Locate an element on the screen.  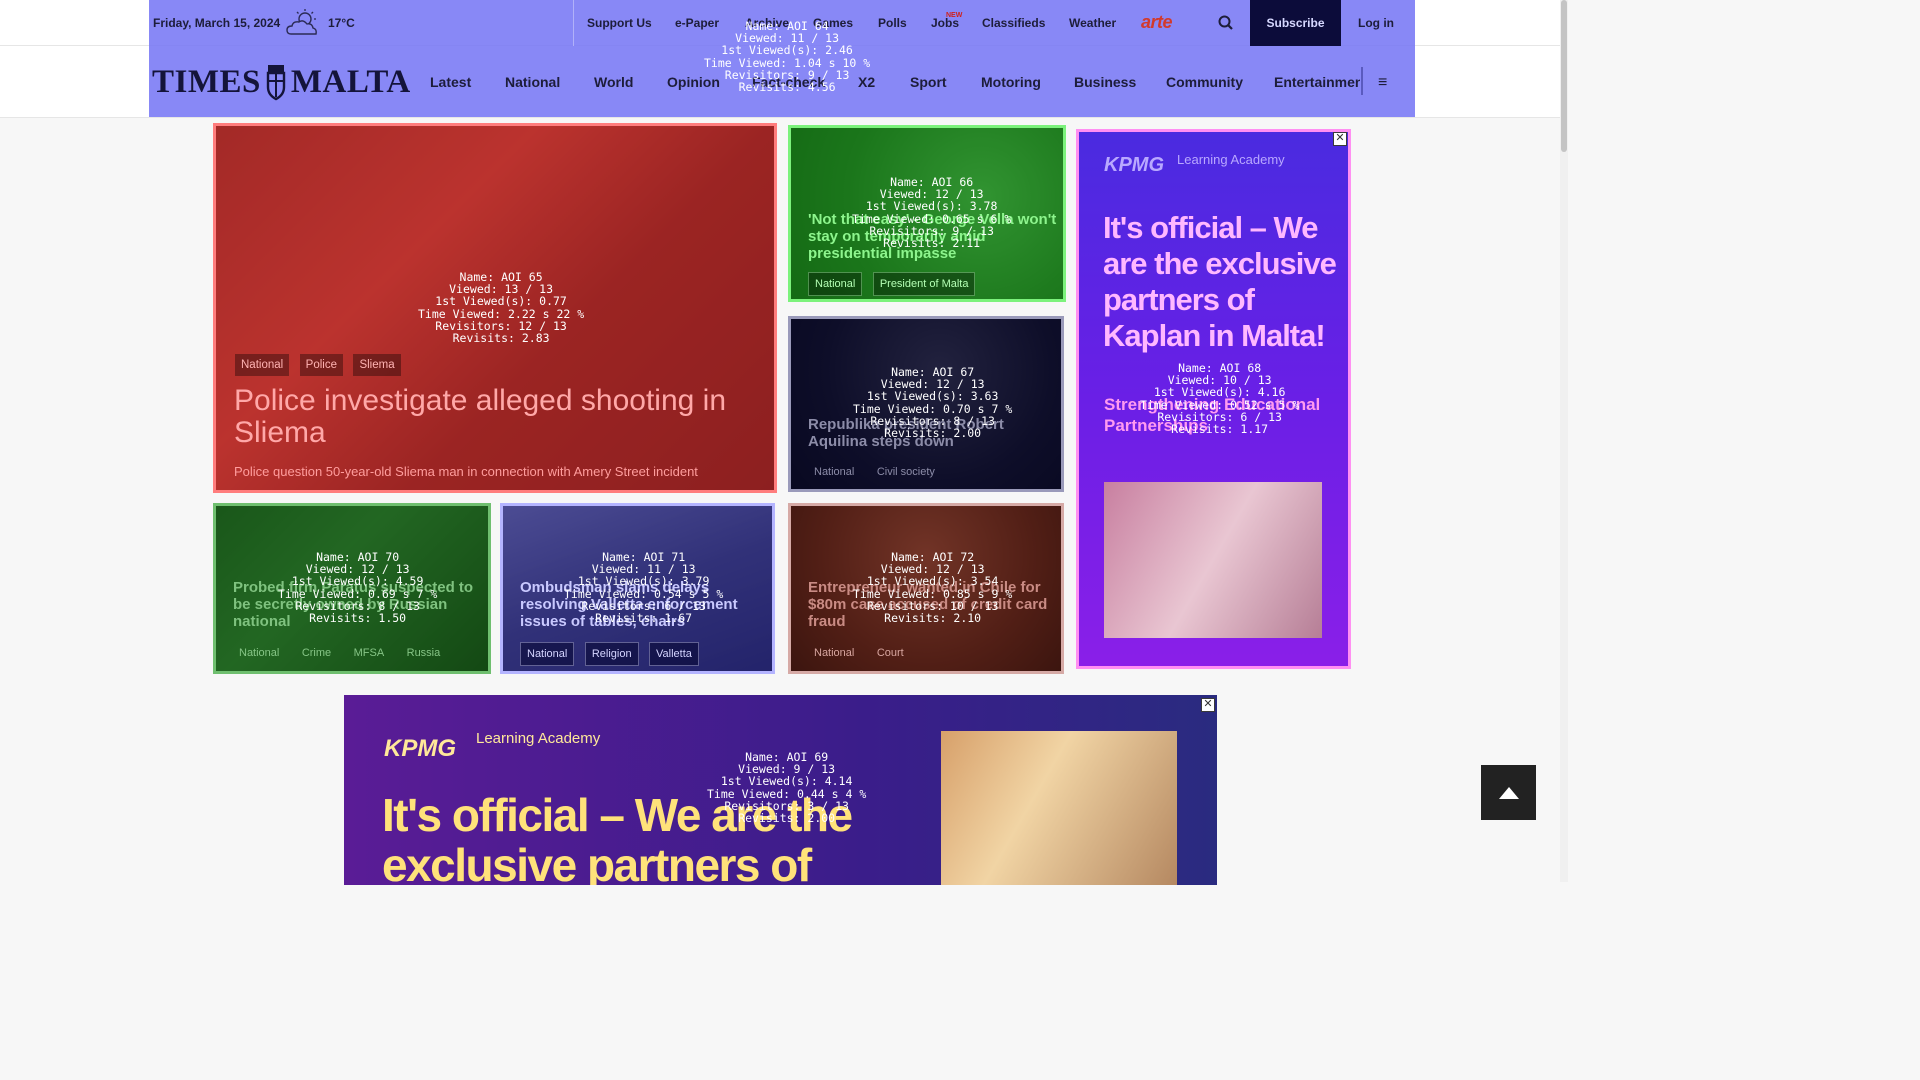
arrow-up-icon is located at coordinates (1508, 792).